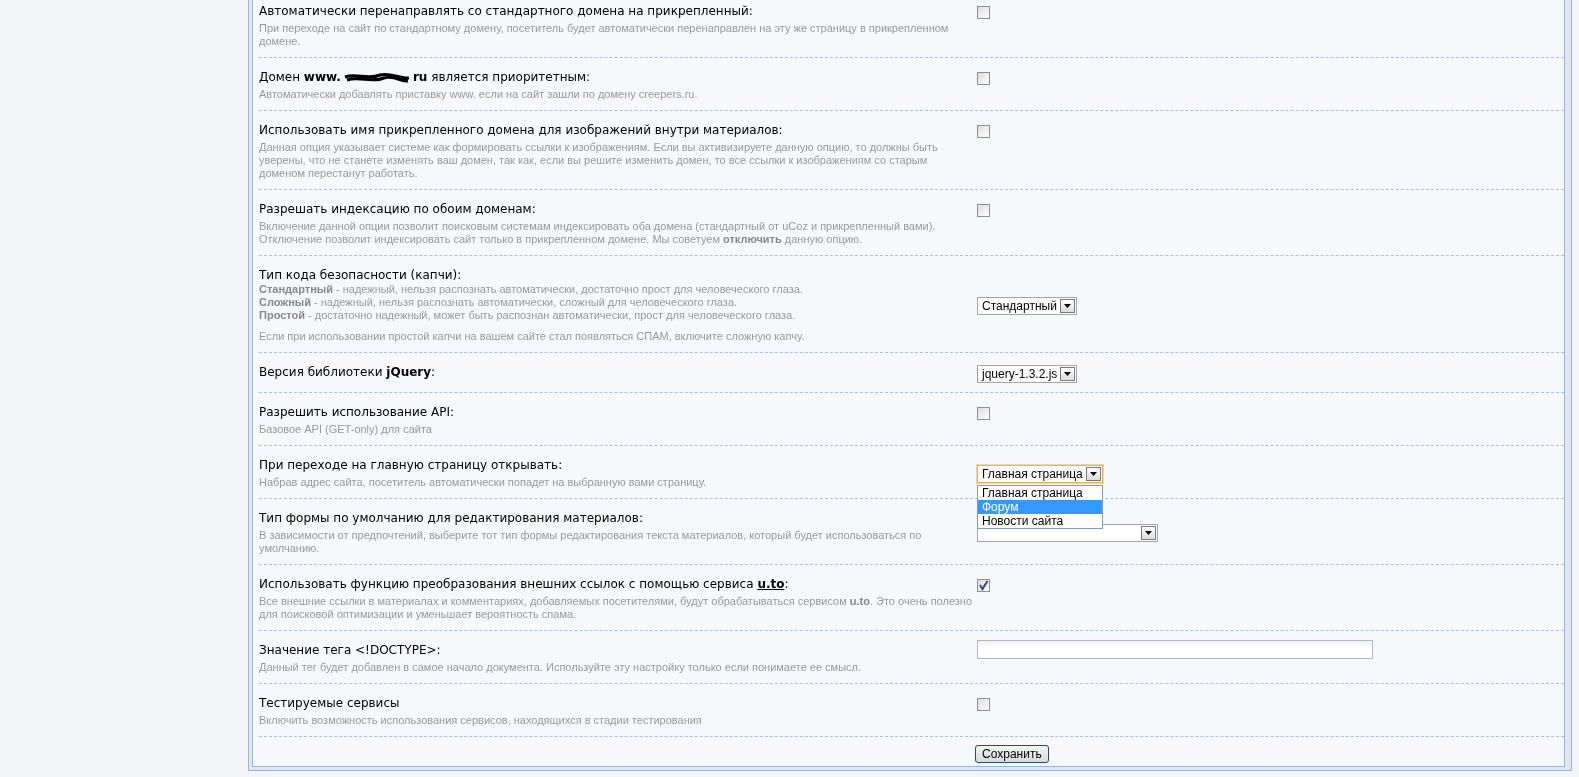  I want to click on setting-description: Данный тег будет добавлен в самое начало документа. Используйте эту настройку только если понимаете ее смысл., so click(561, 667).